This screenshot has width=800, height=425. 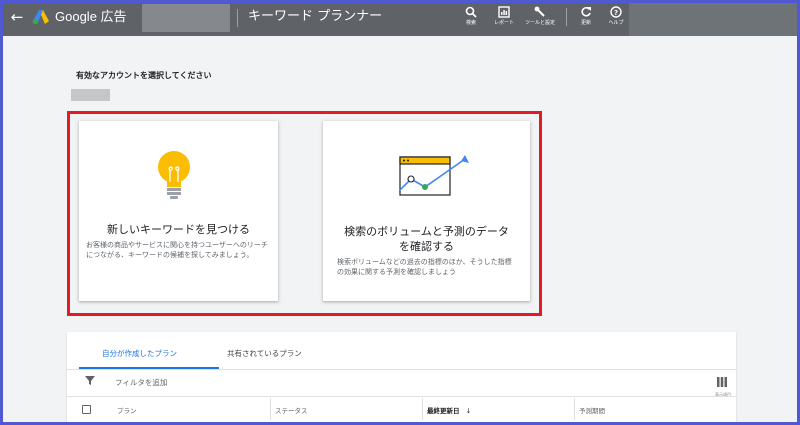 I want to click on help-button: ? ヘルプ, so click(x=616, y=20).